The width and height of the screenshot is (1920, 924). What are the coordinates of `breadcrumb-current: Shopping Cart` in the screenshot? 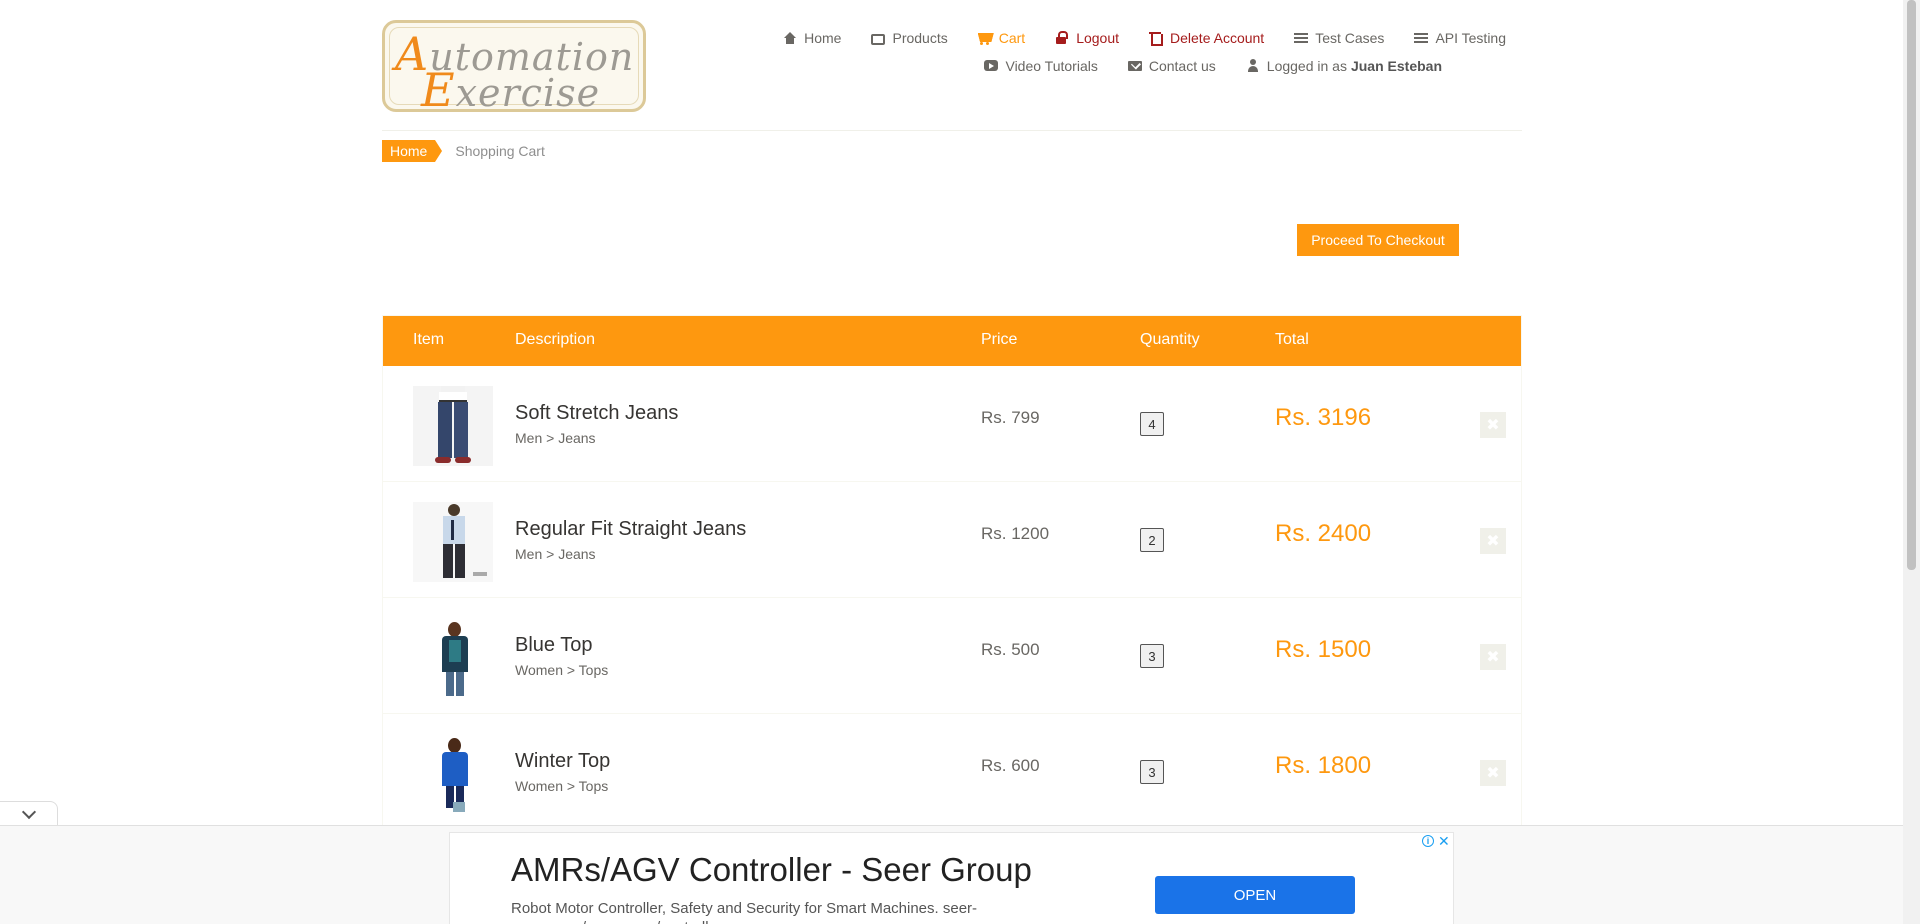 It's located at (500, 151).